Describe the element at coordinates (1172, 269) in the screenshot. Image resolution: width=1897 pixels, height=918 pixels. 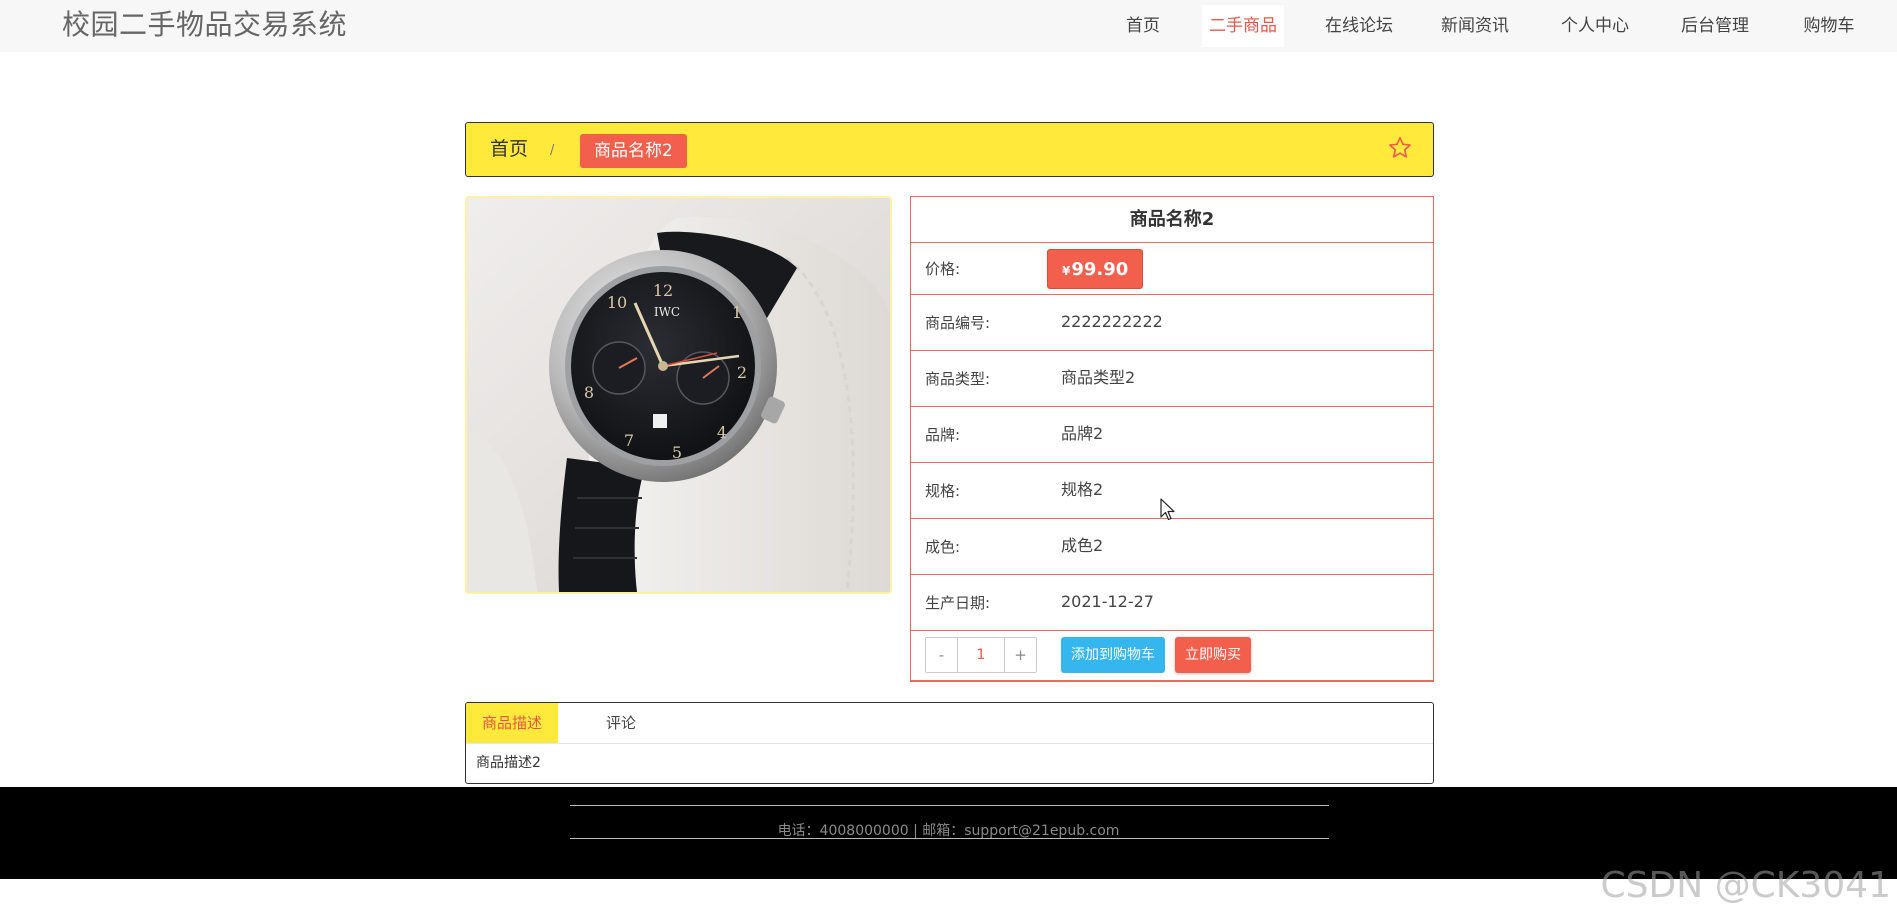
I see `price-row: 价格: ¥99.90` at that location.